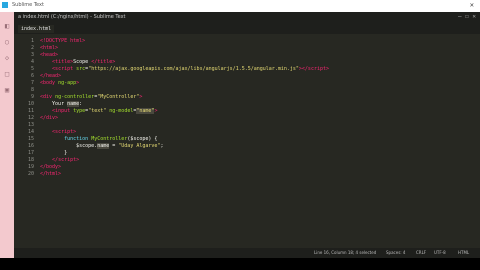 The height and width of the screenshot is (270, 480). I want to click on line-code: </html>, so click(50, 174).